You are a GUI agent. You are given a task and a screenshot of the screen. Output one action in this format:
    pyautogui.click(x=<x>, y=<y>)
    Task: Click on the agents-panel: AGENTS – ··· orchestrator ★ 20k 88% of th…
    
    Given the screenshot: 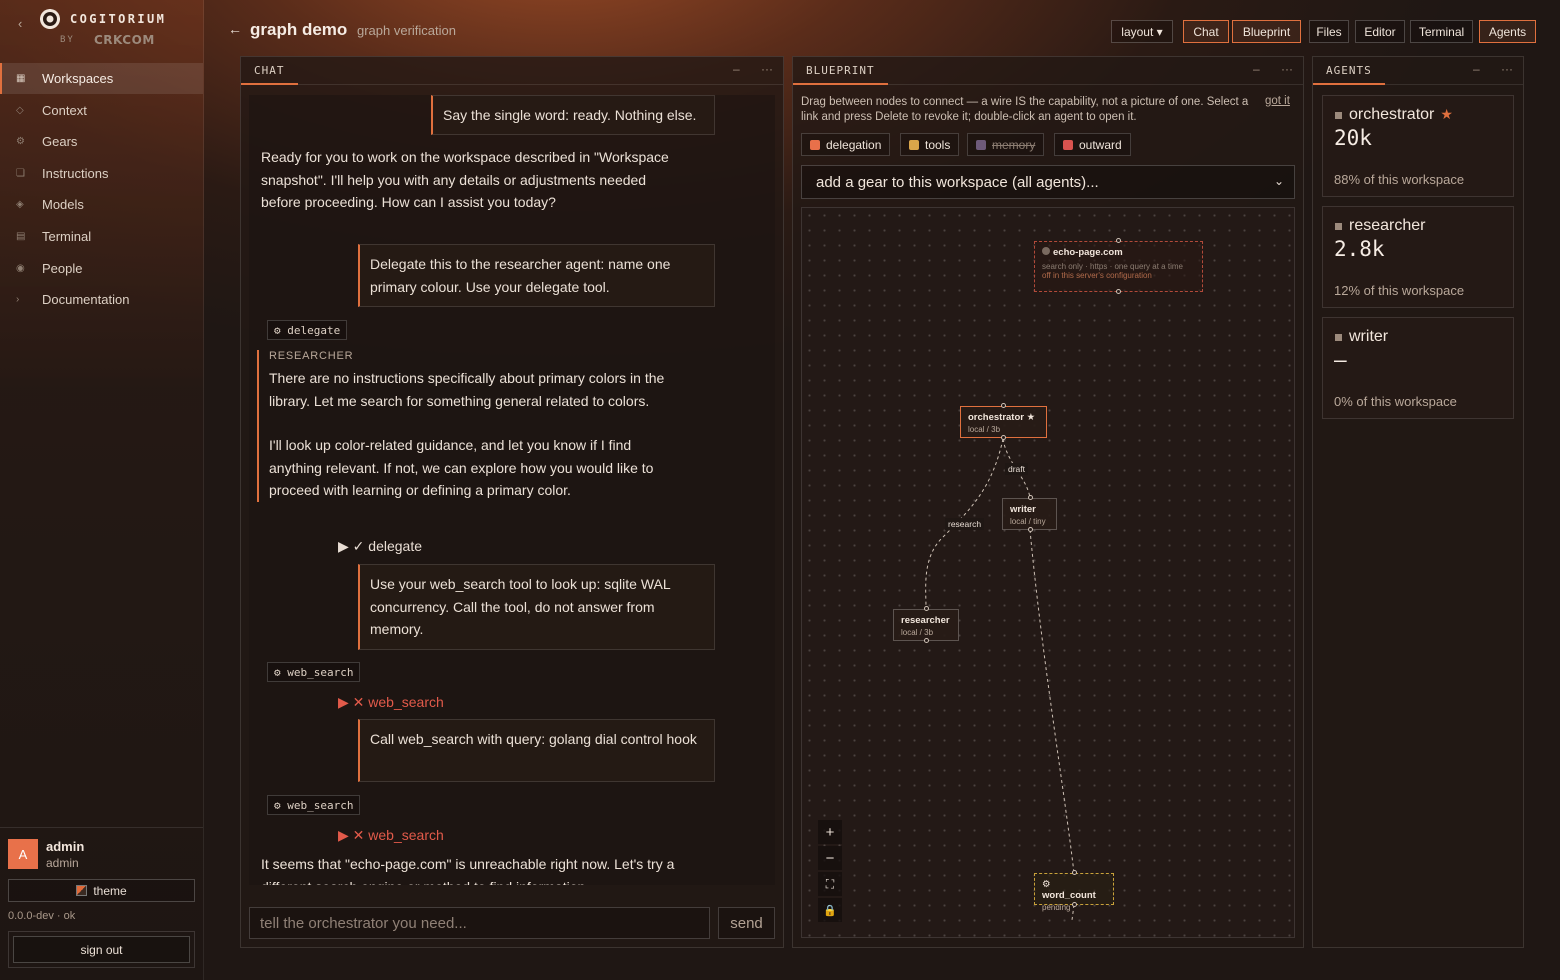 What is the action you would take?
    pyautogui.click(x=1418, y=502)
    